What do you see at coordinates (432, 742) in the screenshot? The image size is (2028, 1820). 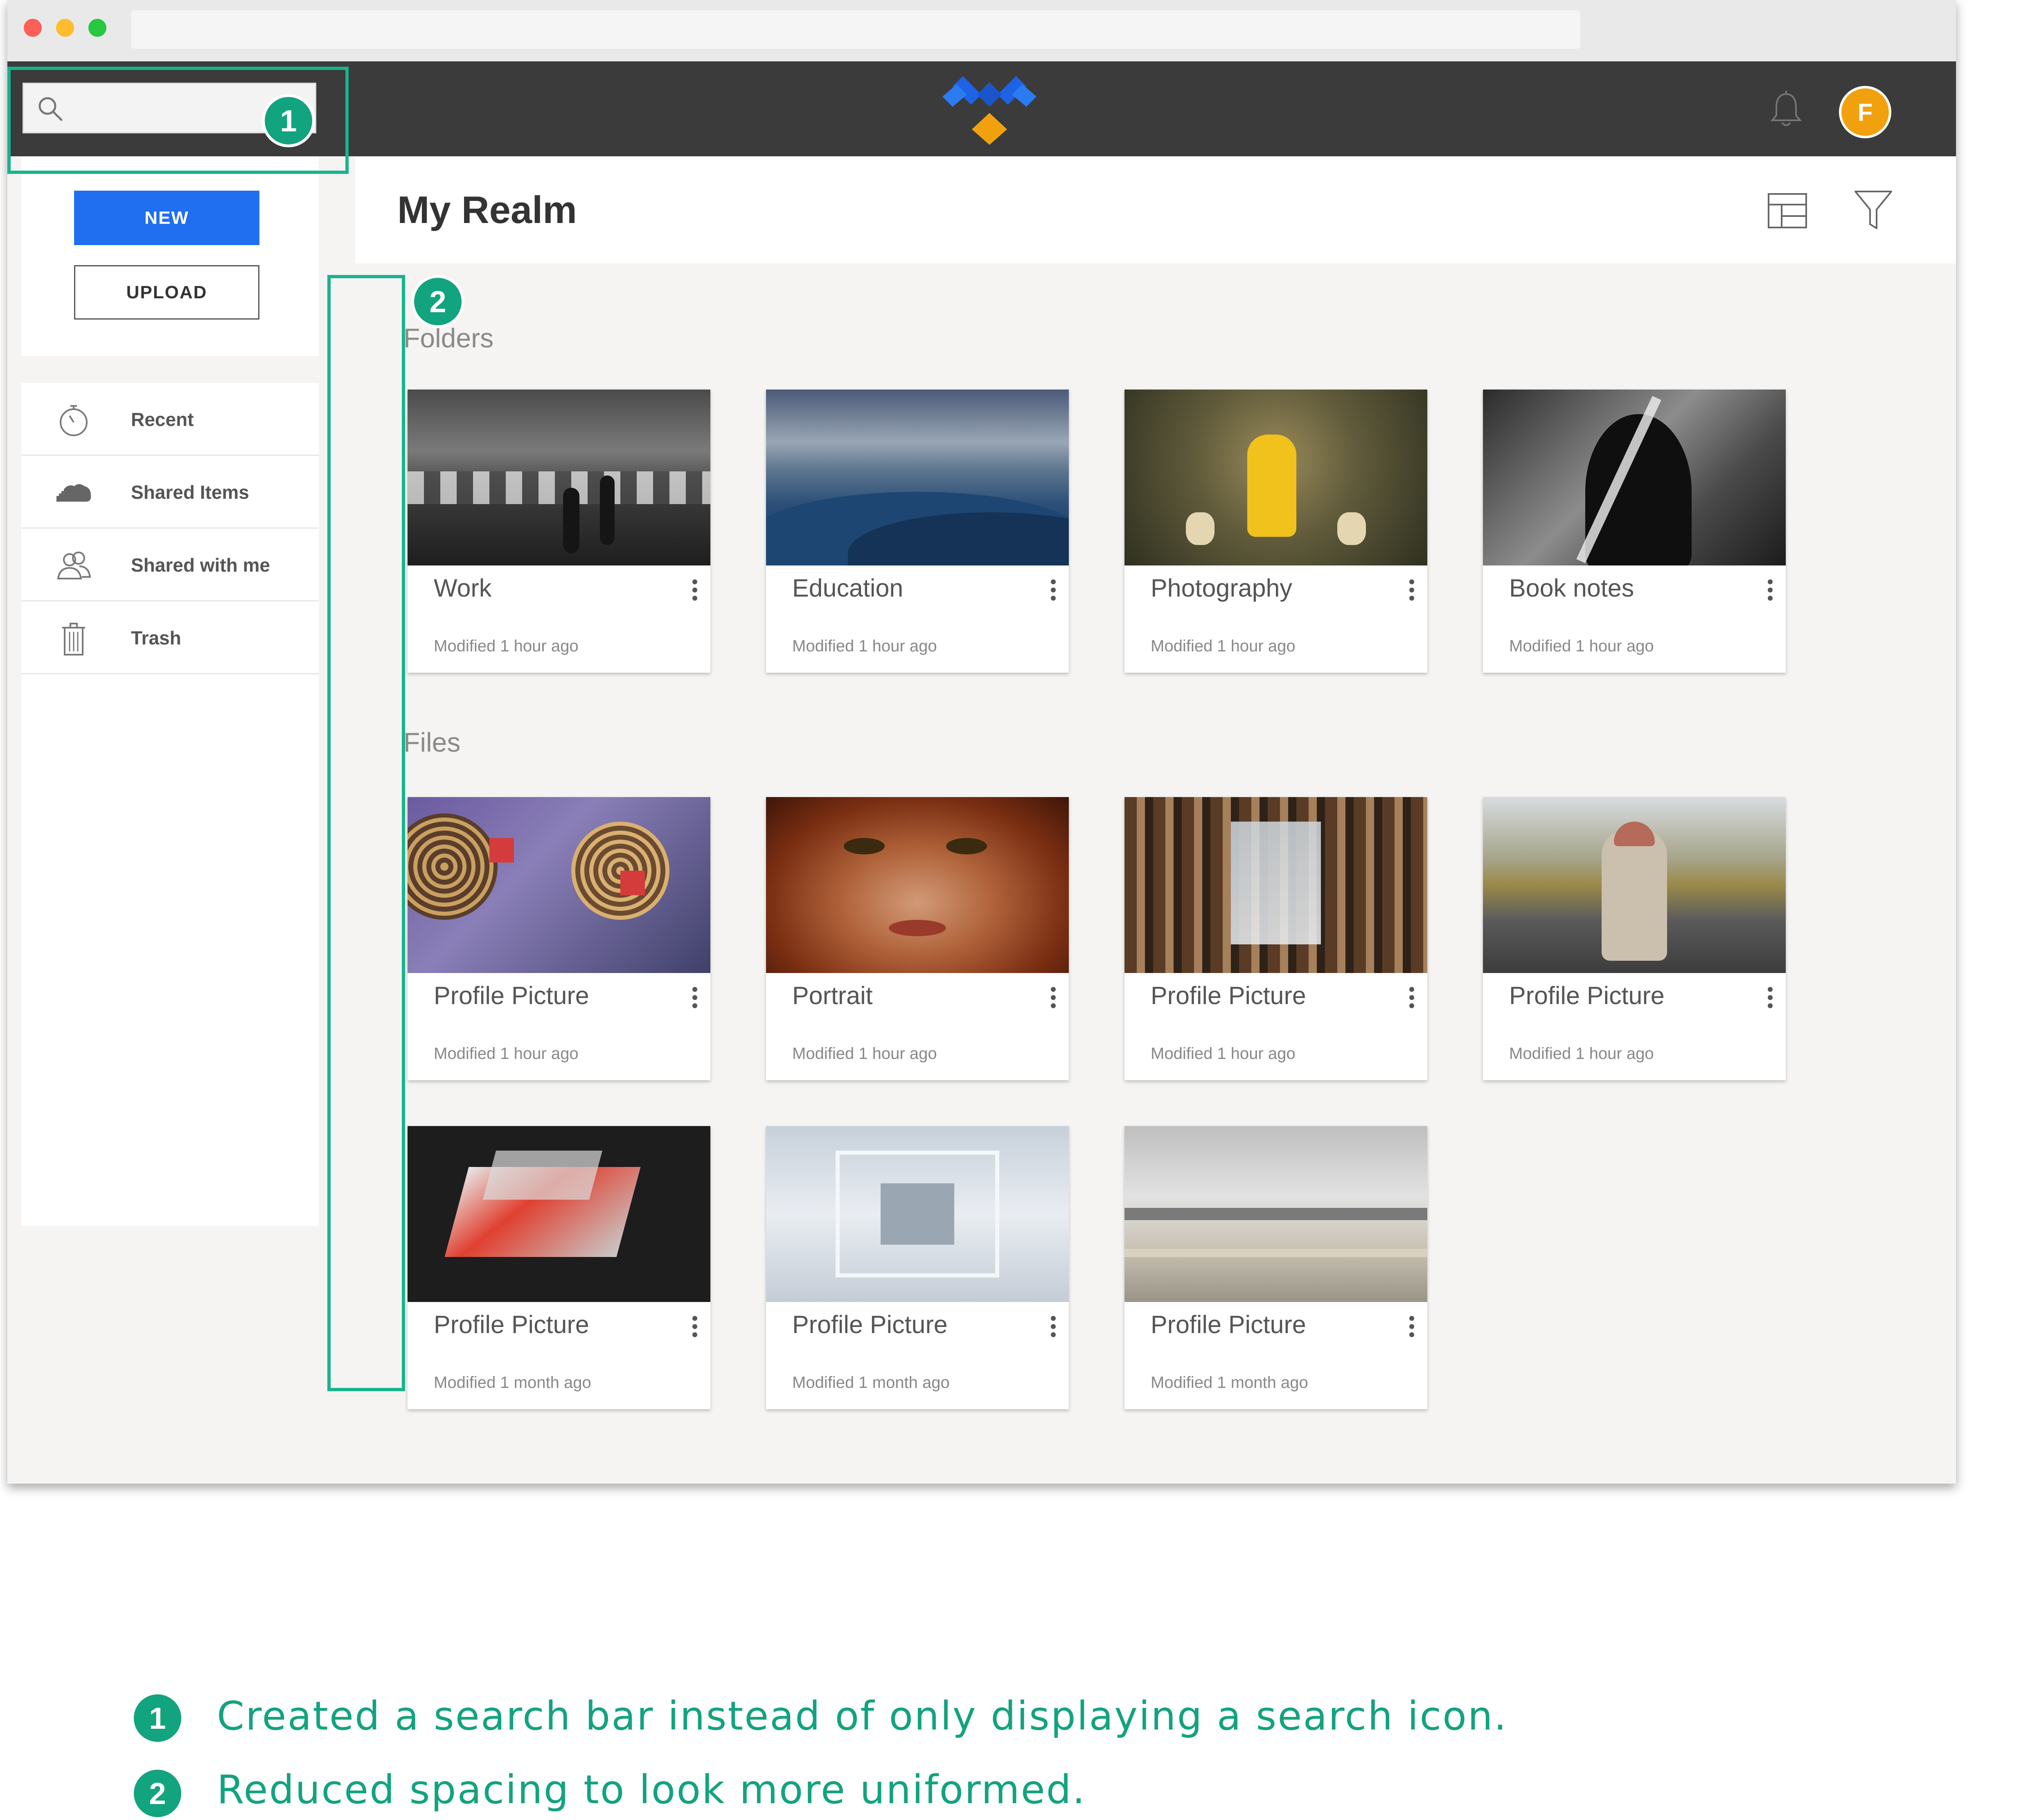 I see `files-heading: Files` at bounding box center [432, 742].